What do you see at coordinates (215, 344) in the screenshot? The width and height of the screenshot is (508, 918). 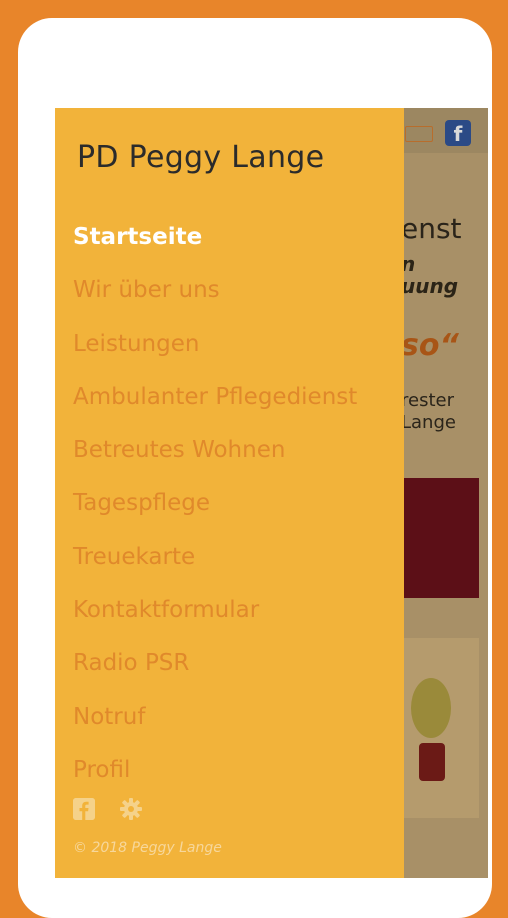 I see `menu-item-leistungen: Leistungen` at bounding box center [215, 344].